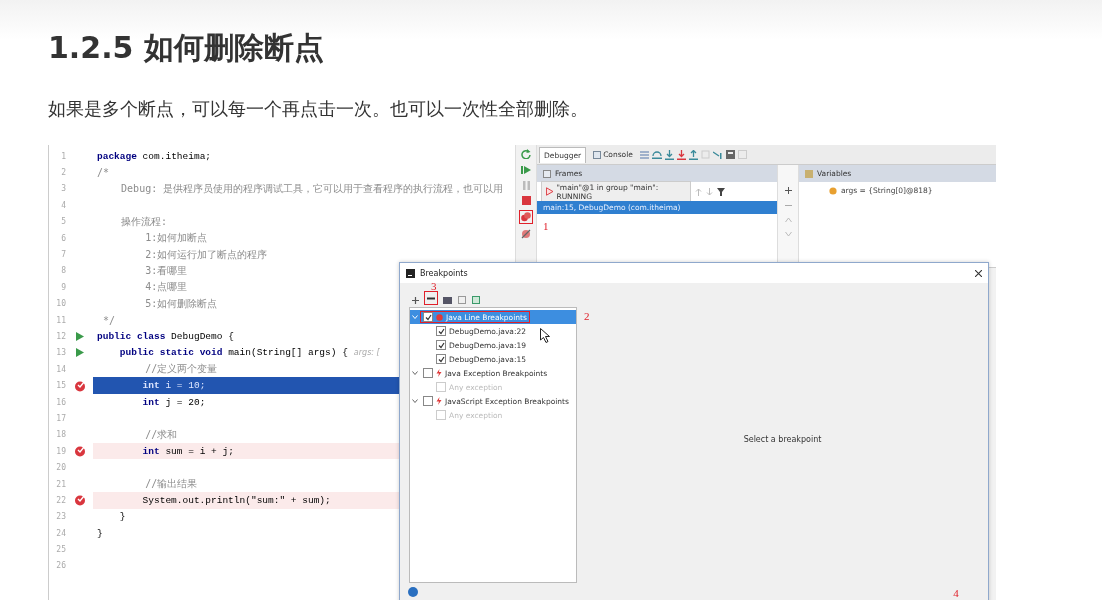 The height and width of the screenshot is (600, 1102). What do you see at coordinates (171, 484) in the screenshot?
I see `code-comment: //输出结果` at bounding box center [171, 484].